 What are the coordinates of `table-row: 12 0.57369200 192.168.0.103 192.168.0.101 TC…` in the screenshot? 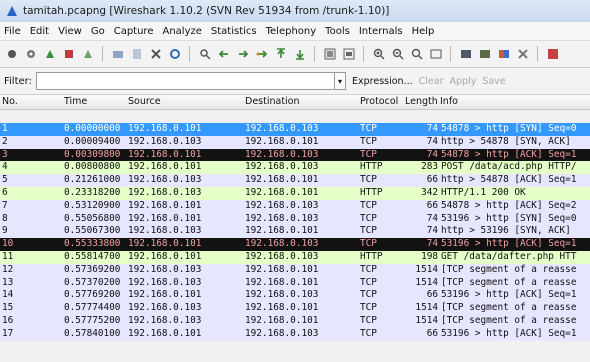 It's located at (295, 270).